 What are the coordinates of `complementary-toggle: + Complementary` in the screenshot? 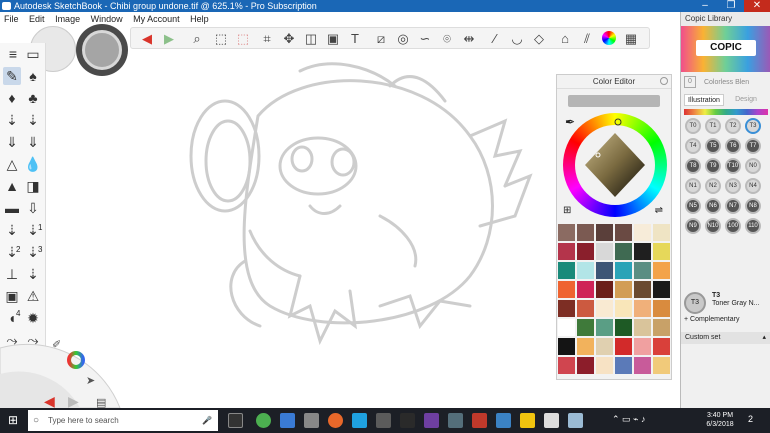 It's located at (711, 319).